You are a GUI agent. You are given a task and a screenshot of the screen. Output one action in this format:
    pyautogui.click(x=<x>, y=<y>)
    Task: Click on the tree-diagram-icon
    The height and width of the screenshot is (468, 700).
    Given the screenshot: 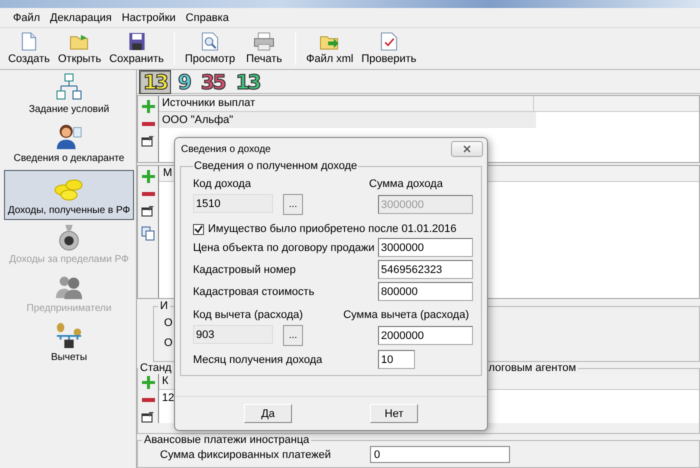 What is the action you would take?
    pyautogui.click(x=69, y=87)
    